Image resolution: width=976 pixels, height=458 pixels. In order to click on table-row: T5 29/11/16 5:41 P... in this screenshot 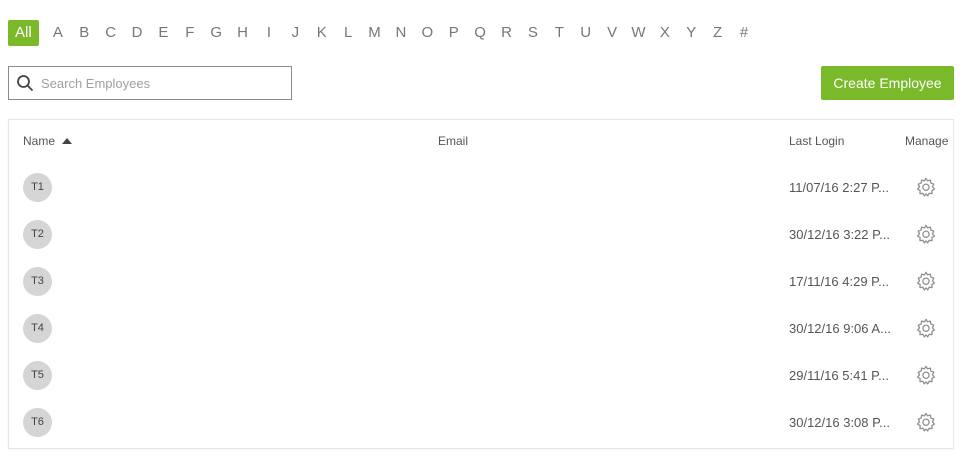, I will do `click(481, 375)`.